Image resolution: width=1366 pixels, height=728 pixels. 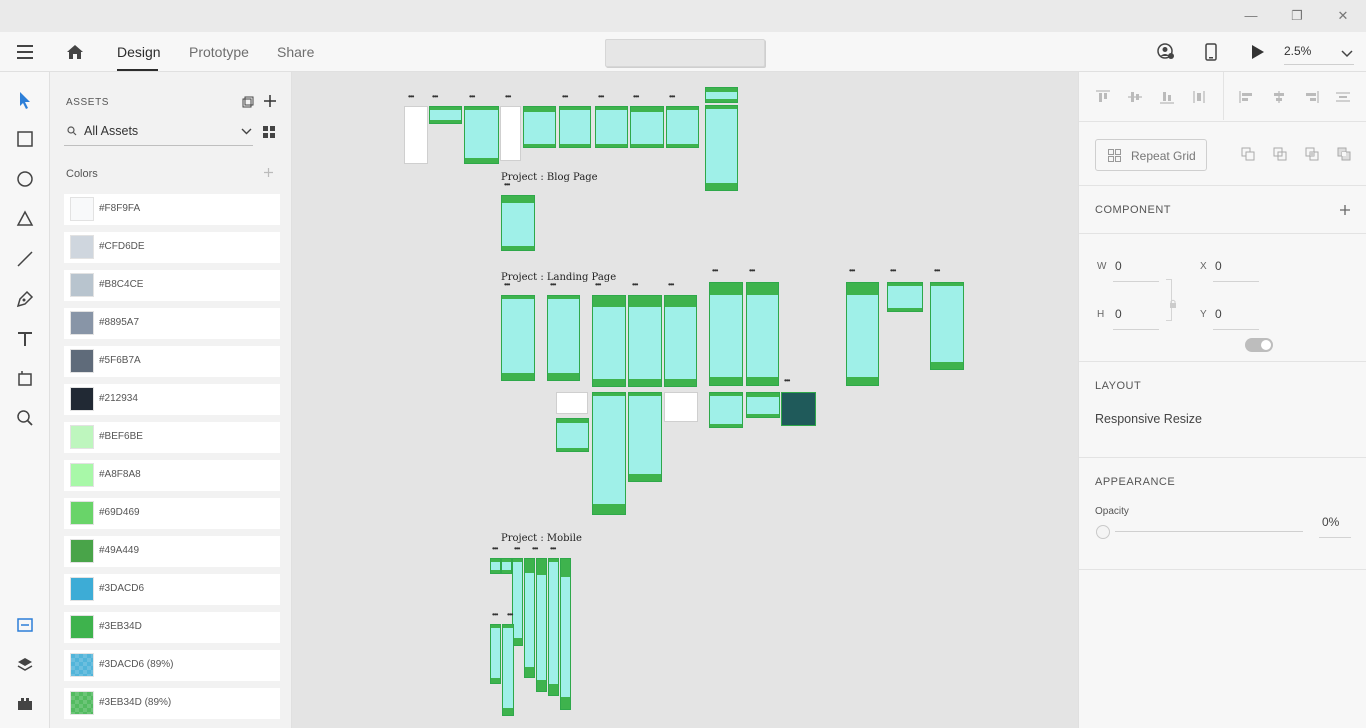 What do you see at coordinates (25, 704) in the screenshot?
I see `plugins-icon` at bounding box center [25, 704].